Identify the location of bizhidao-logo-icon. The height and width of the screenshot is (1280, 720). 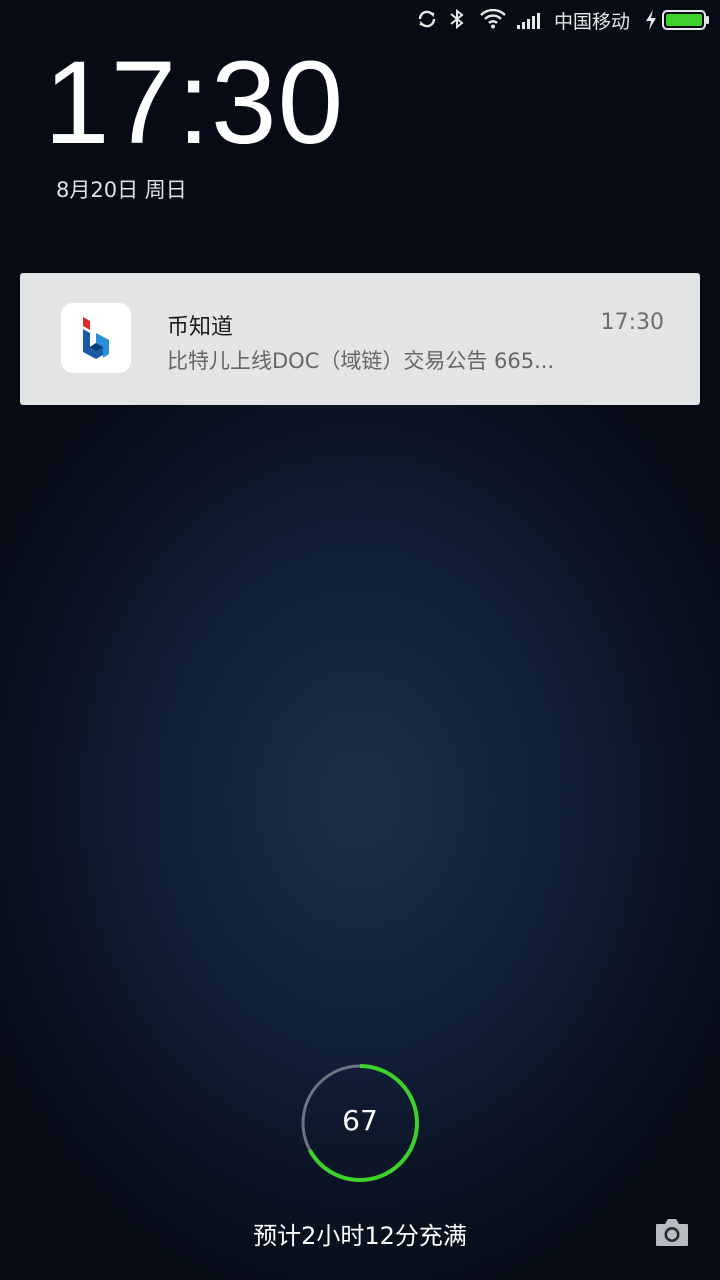
(96, 338).